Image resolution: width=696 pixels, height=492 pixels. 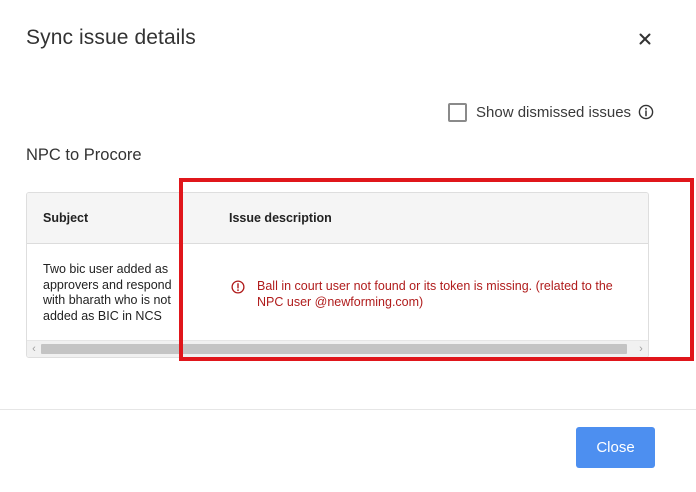 What do you see at coordinates (34, 349) in the screenshot?
I see `scroll-left-icon: ‹` at bounding box center [34, 349].